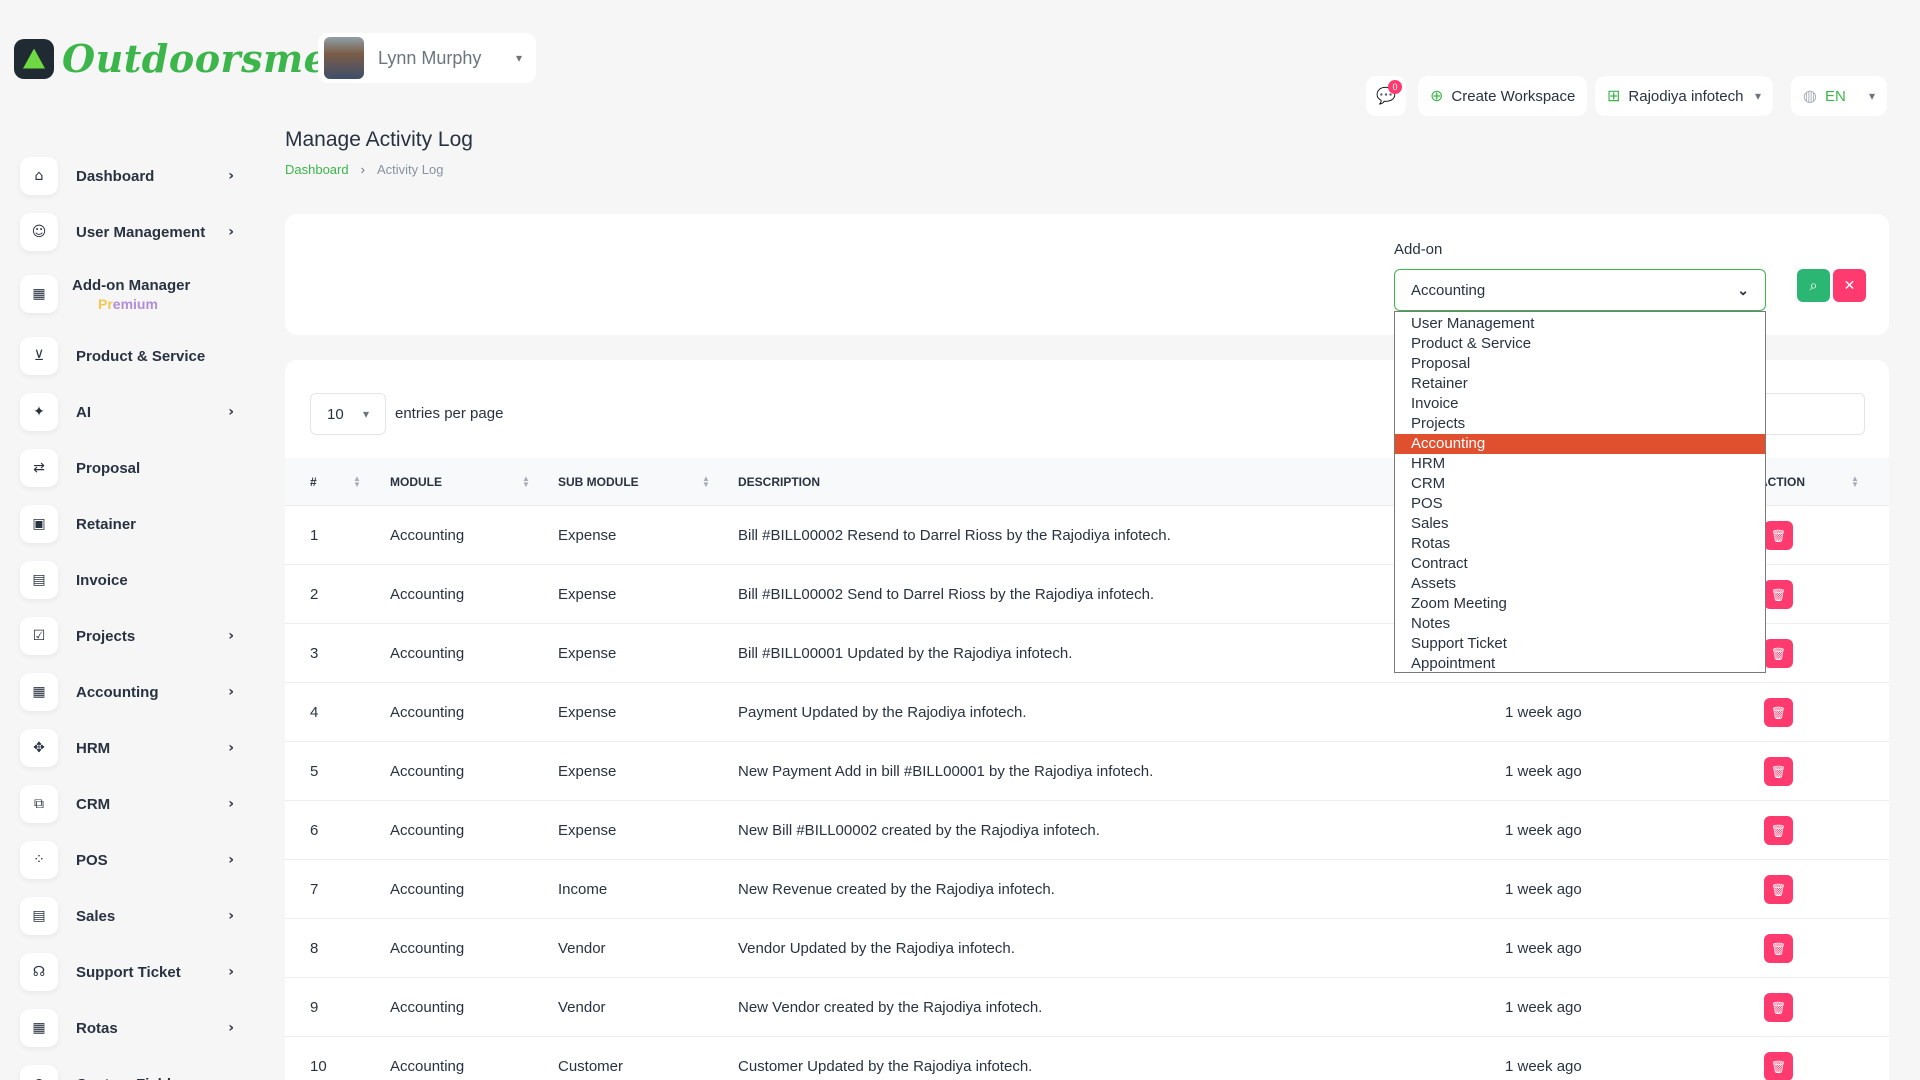 This screenshot has width=1920, height=1080. I want to click on ai-icon: ✦, so click(39, 412).